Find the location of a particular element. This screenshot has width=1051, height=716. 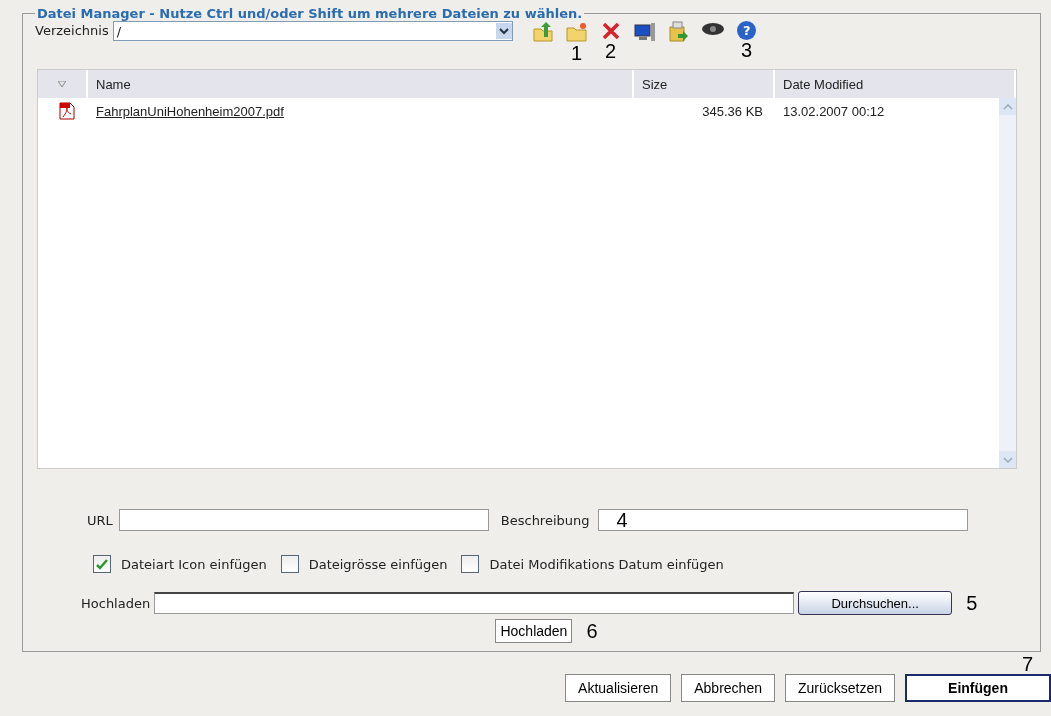

column-header: Size is located at coordinates (704, 84).